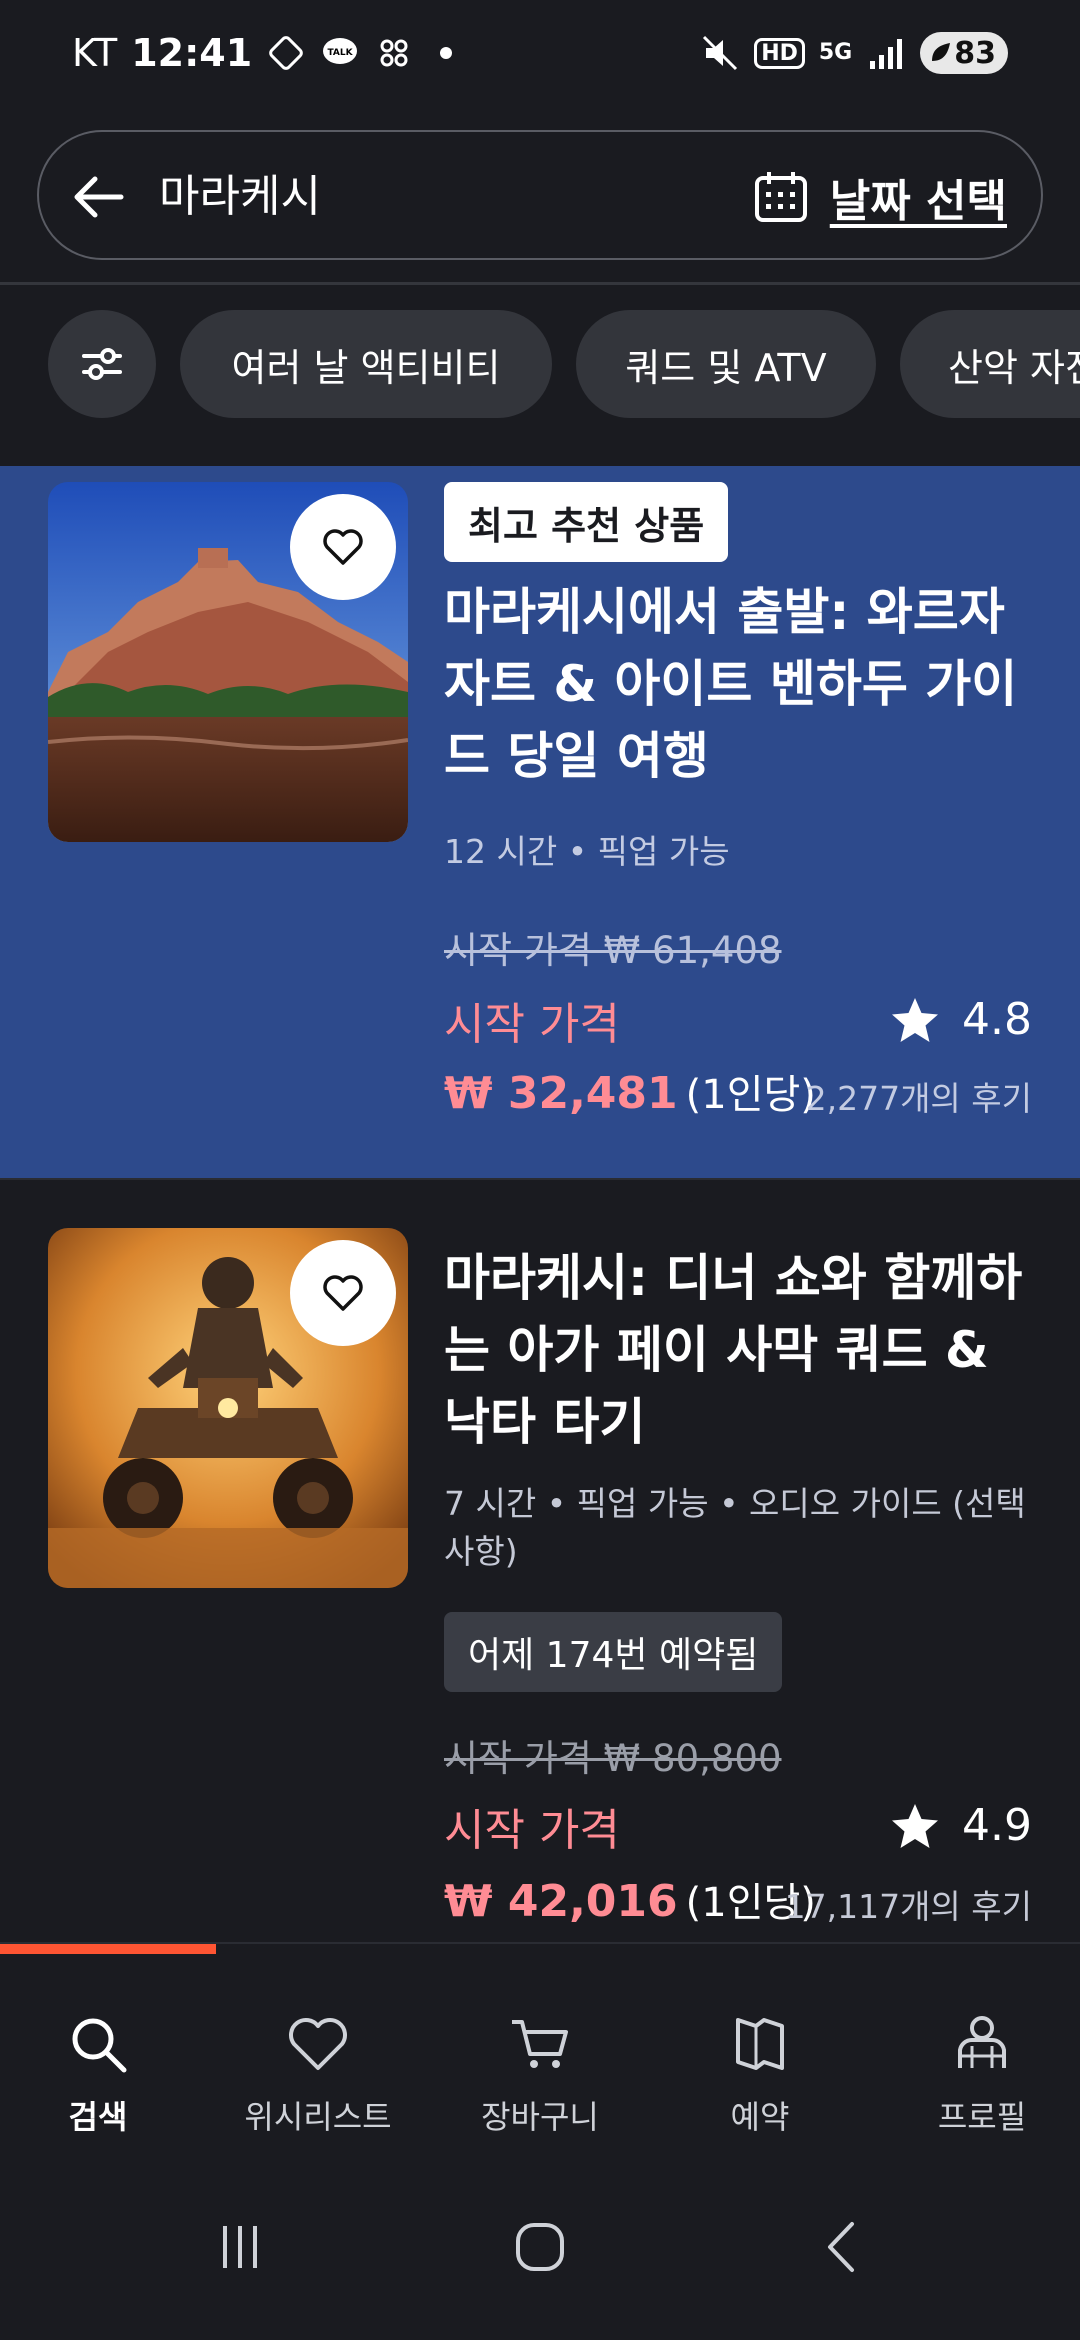 This screenshot has width=1080, height=2340. What do you see at coordinates (587, 851) in the screenshot?
I see `activity-meta: 12 시간 • 픽업 가능` at bounding box center [587, 851].